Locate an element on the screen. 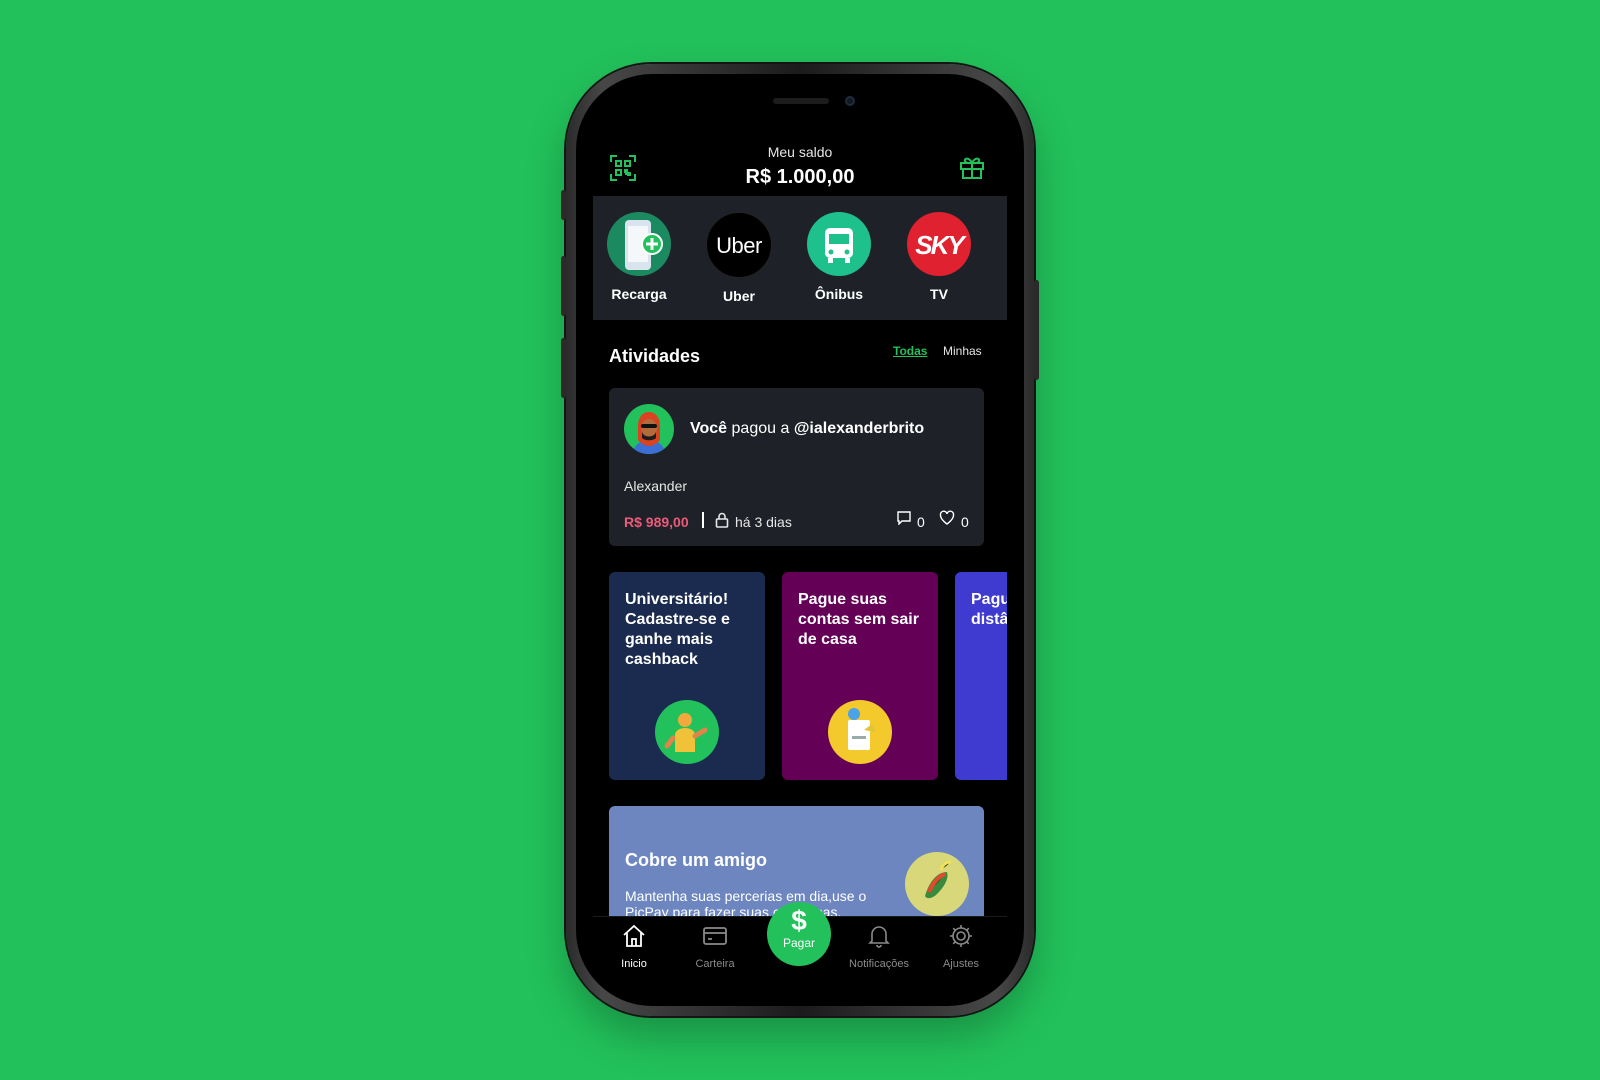  balance-value: R$ 1.000,00 is located at coordinates (800, 177).